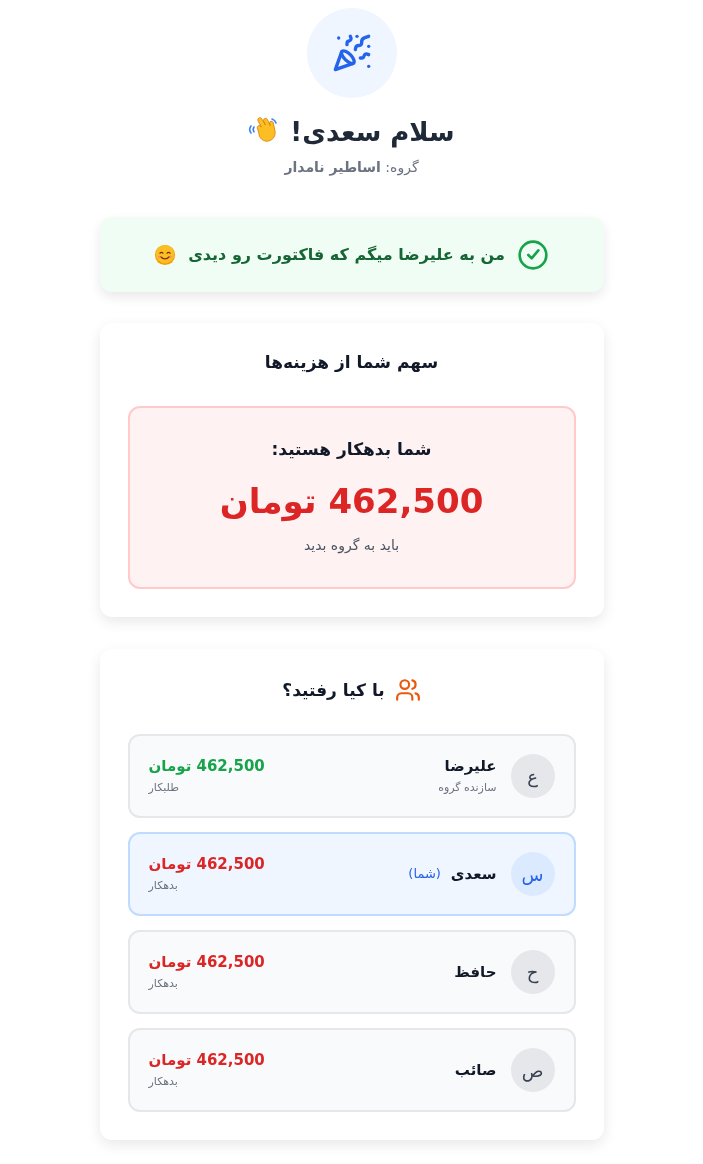 This screenshot has width=703, height=1164. What do you see at coordinates (473, 874) in the screenshot?
I see `member-name: سعدی` at bounding box center [473, 874].